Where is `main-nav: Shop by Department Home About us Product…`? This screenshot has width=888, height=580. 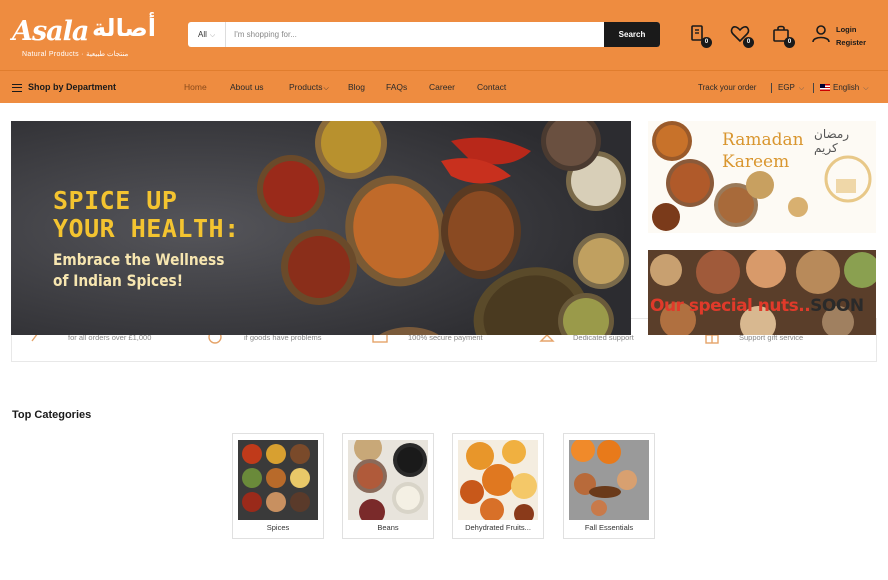
main-nav: Shop by Department Home About us Product… is located at coordinates (444, 86).